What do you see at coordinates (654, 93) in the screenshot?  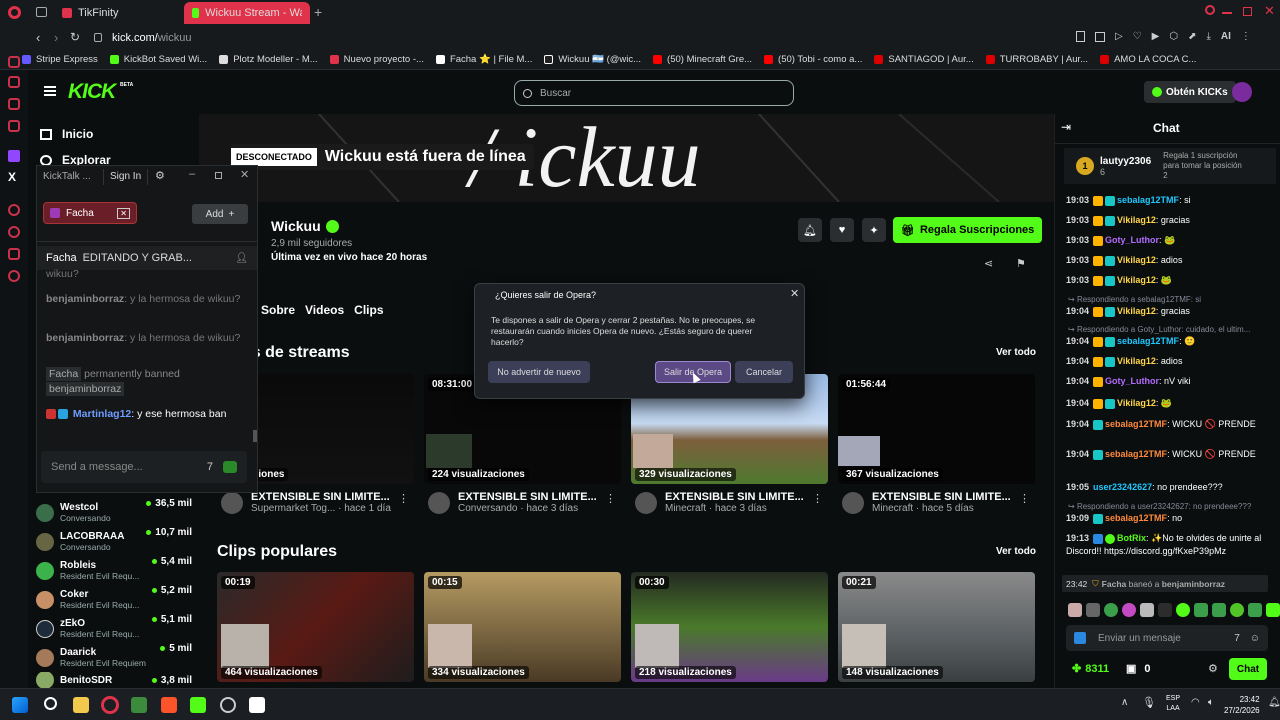 I see `search-input: Buscar` at bounding box center [654, 93].